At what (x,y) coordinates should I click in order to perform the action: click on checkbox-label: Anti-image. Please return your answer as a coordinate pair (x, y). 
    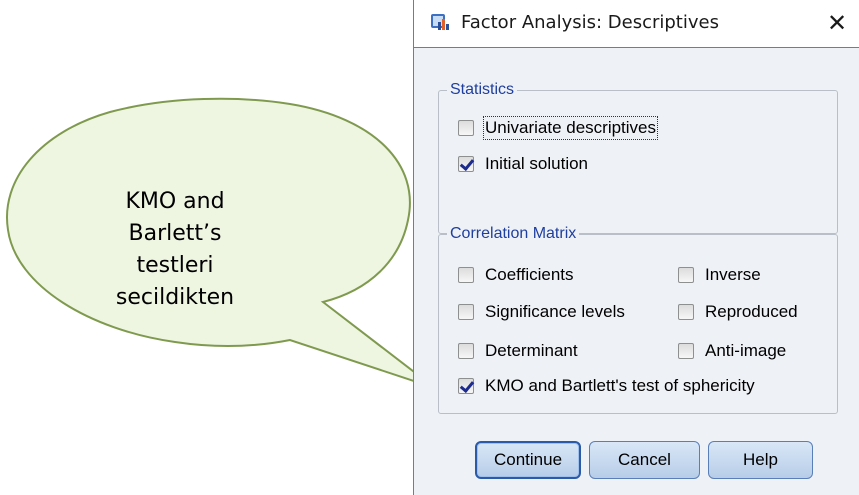
    Looking at the image, I should click on (746, 350).